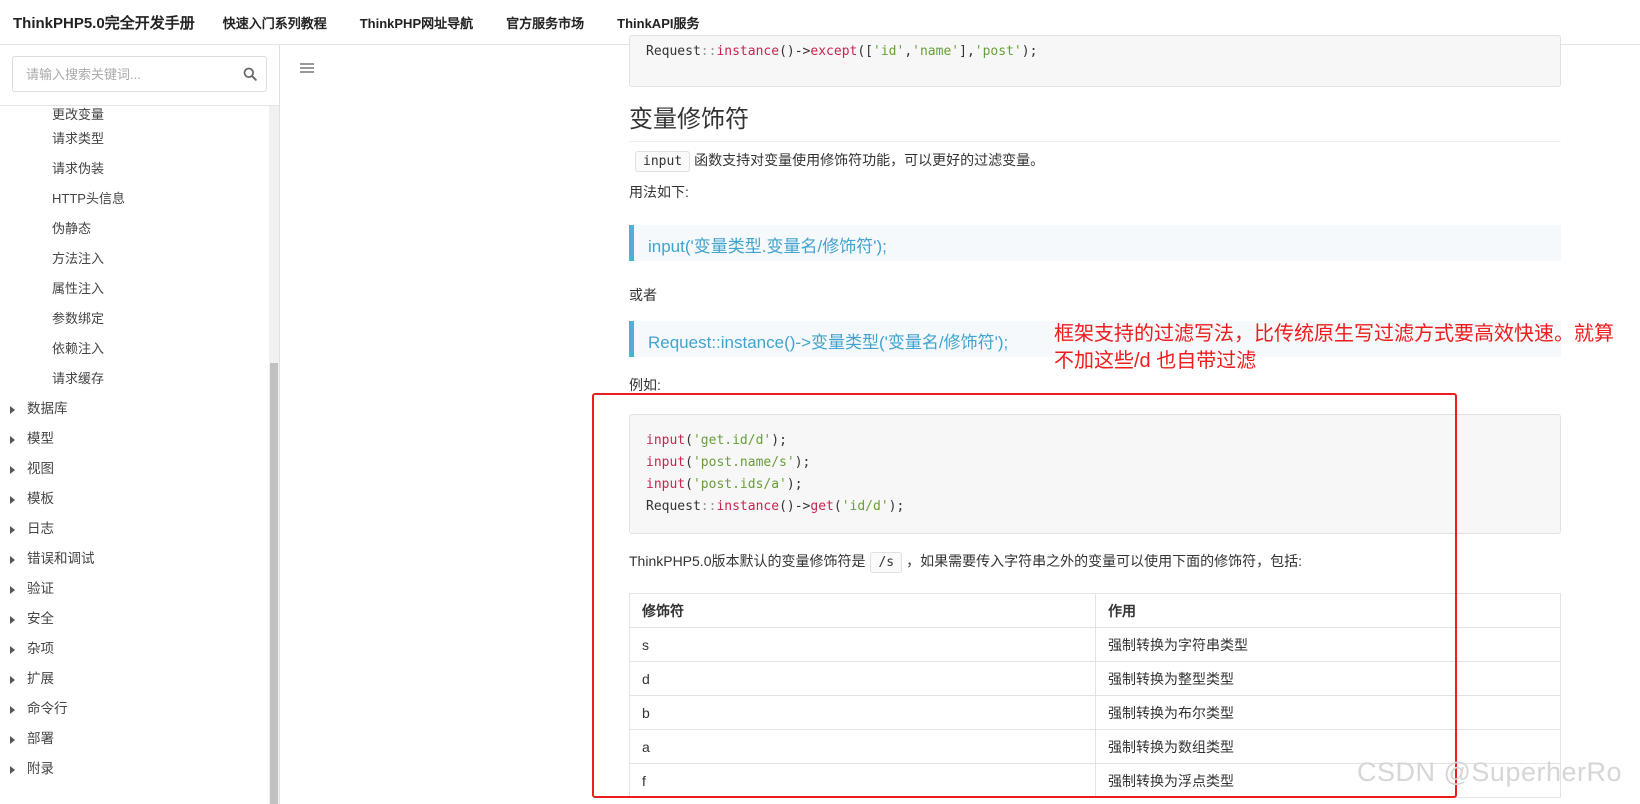  What do you see at coordinates (40, 739) in the screenshot?
I see `toc-label: 部署` at bounding box center [40, 739].